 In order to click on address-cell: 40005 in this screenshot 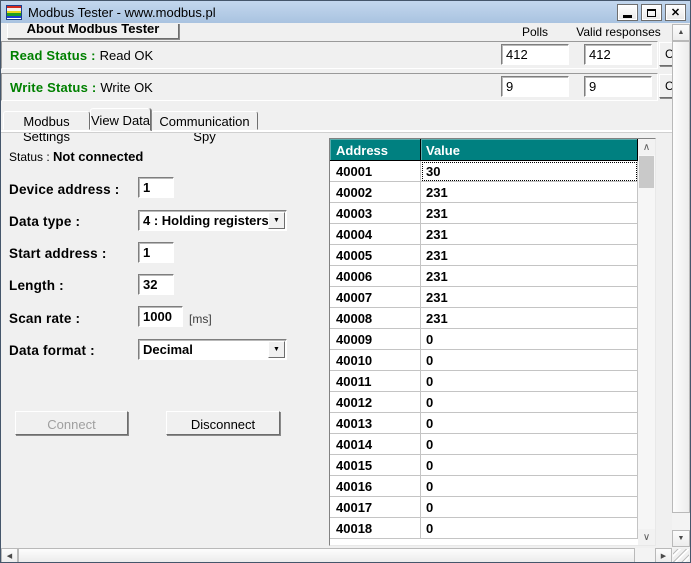, I will do `click(375, 255)`.